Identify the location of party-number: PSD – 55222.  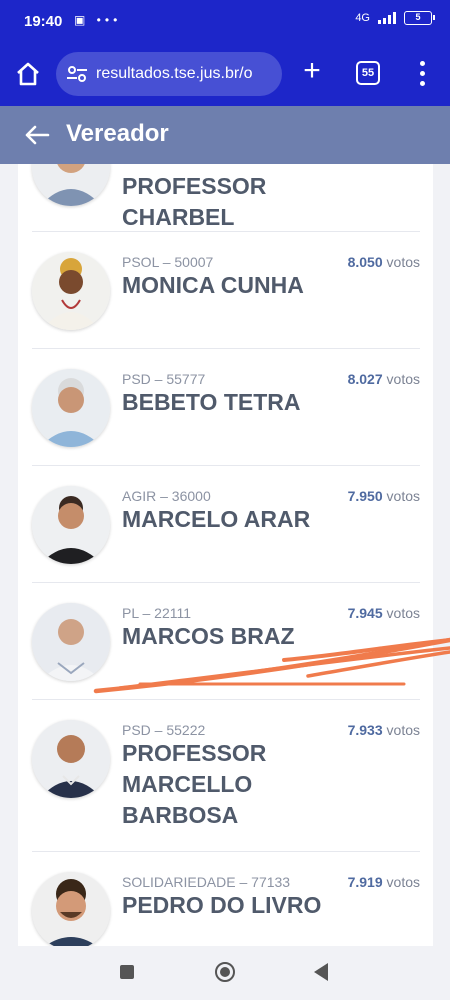
(164, 730).